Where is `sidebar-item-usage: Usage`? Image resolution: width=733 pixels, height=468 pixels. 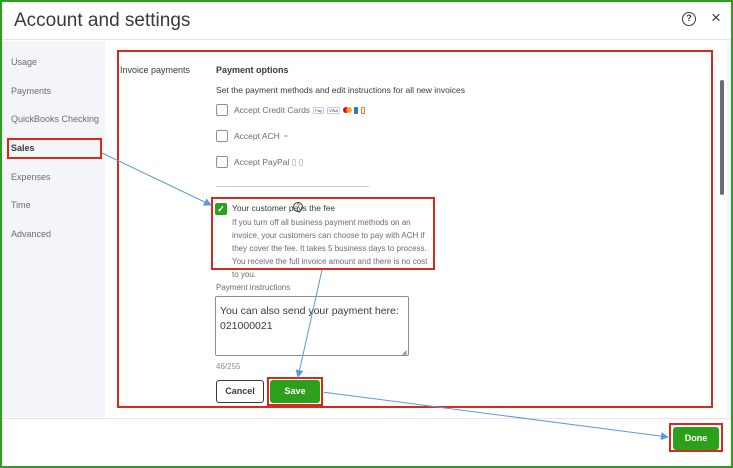
sidebar-item-usage: Usage is located at coordinates (24, 62).